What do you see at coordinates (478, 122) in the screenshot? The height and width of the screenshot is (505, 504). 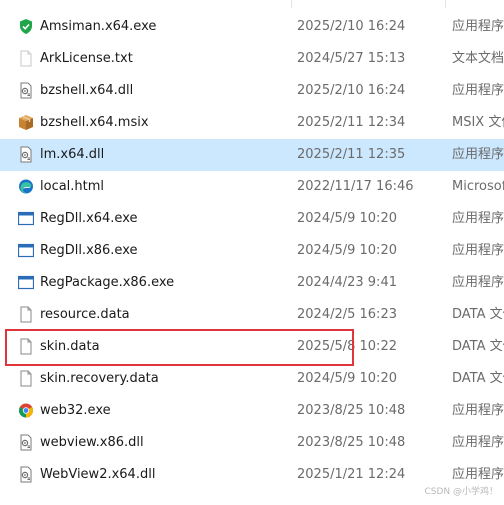 I see `file-type: MSIX 文件` at bounding box center [478, 122].